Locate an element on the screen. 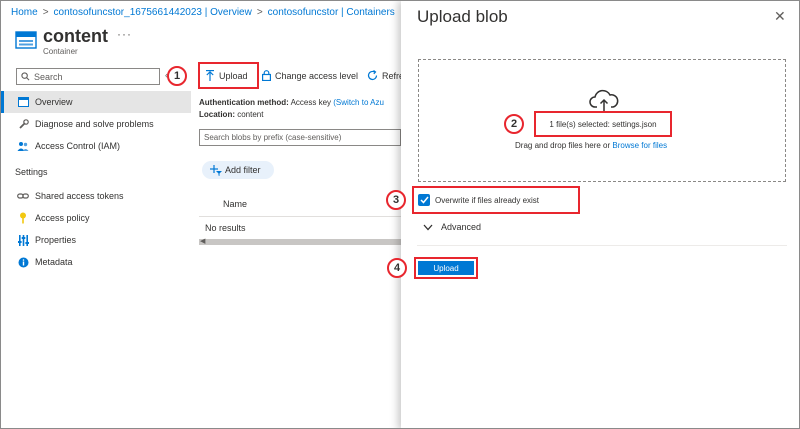 The height and width of the screenshot is (429, 800). sidebar-item-label: Access Control (IAM) is located at coordinates (78, 146).